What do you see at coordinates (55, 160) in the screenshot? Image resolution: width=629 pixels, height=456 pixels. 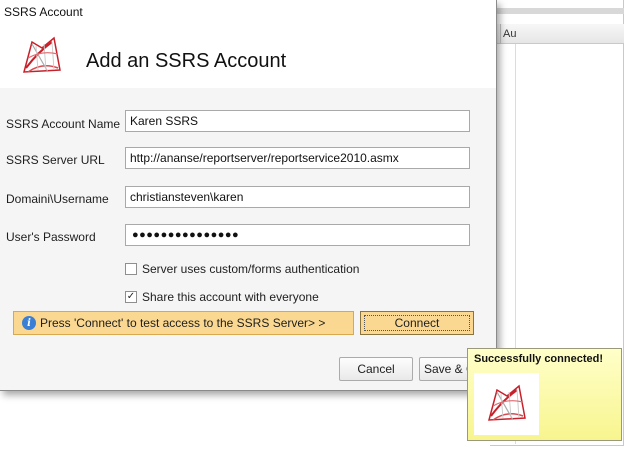 I see `server-url-label: SSRS Server URL` at bounding box center [55, 160].